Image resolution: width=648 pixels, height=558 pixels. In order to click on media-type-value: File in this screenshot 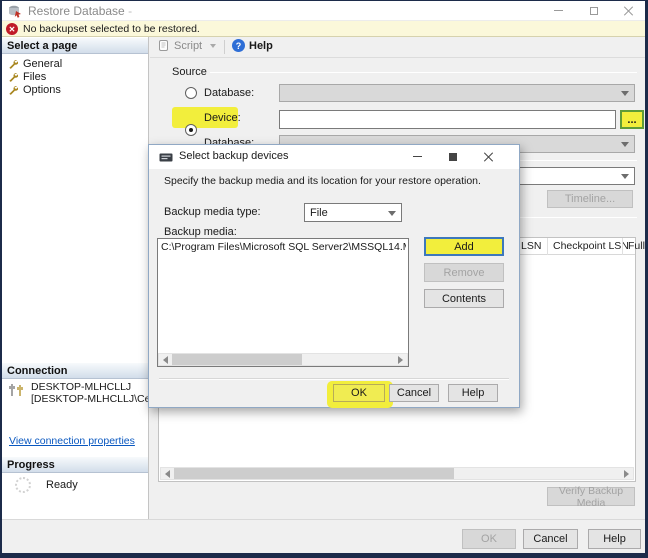, I will do `click(319, 213)`.